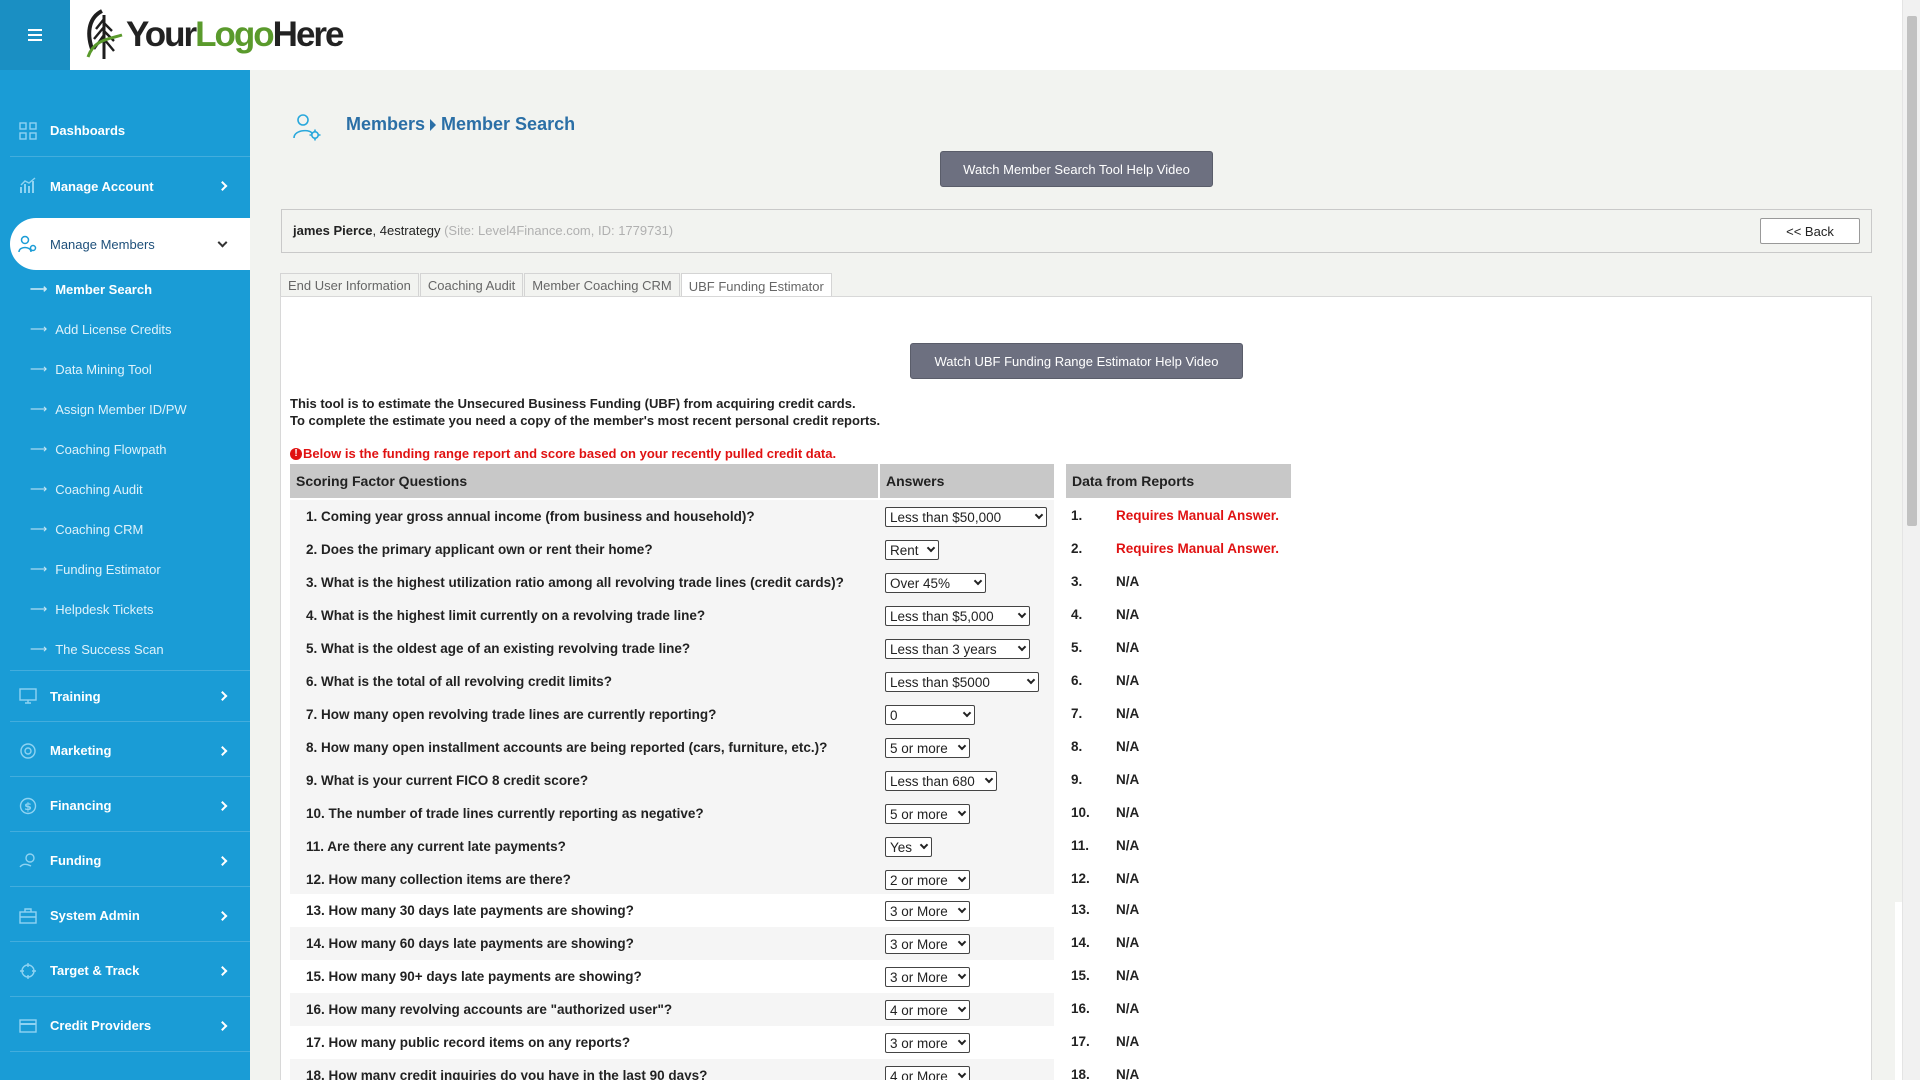 The width and height of the screenshot is (1920, 1080). What do you see at coordinates (28, 806) in the screenshot?
I see `dollar-icon: $` at bounding box center [28, 806].